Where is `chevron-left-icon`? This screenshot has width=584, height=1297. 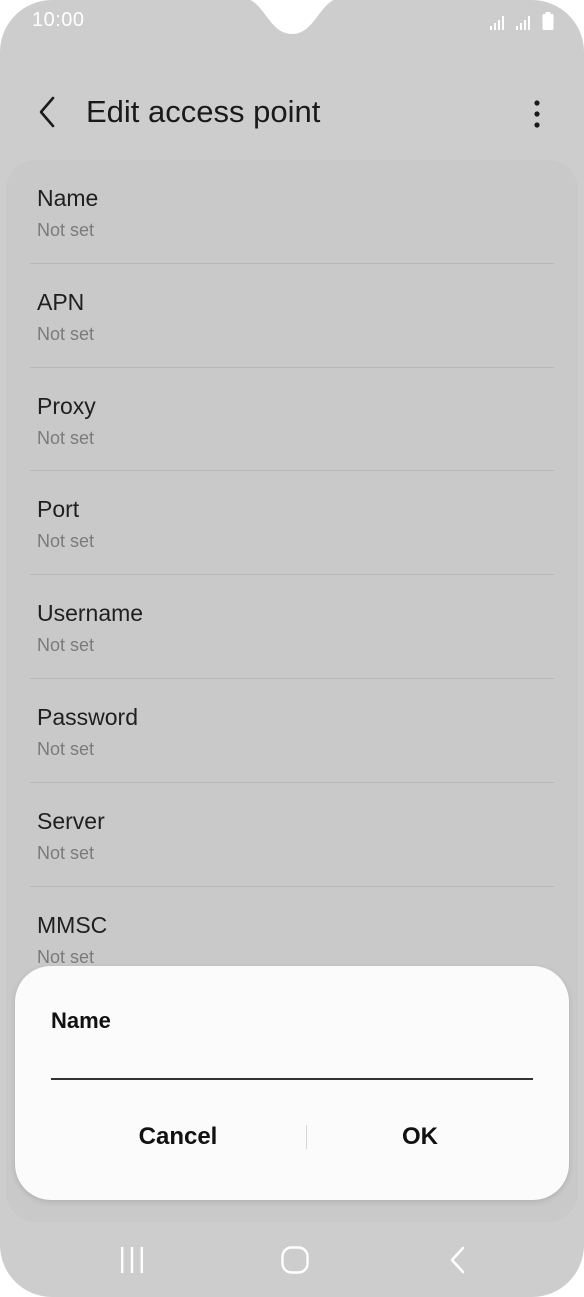 chevron-left-icon is located at coordinates (47, 112).